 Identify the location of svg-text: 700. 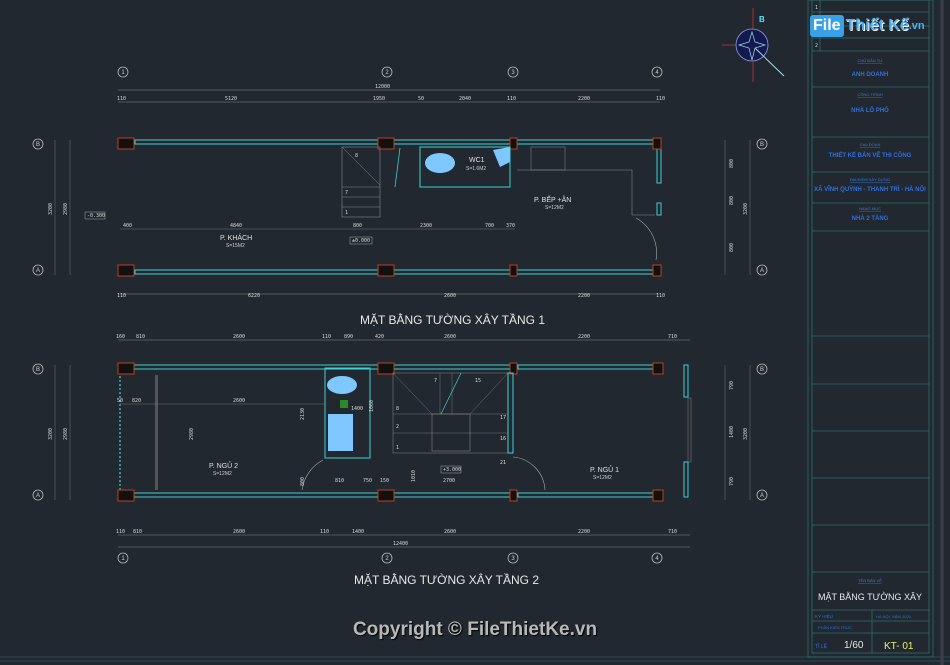
(489, 226).